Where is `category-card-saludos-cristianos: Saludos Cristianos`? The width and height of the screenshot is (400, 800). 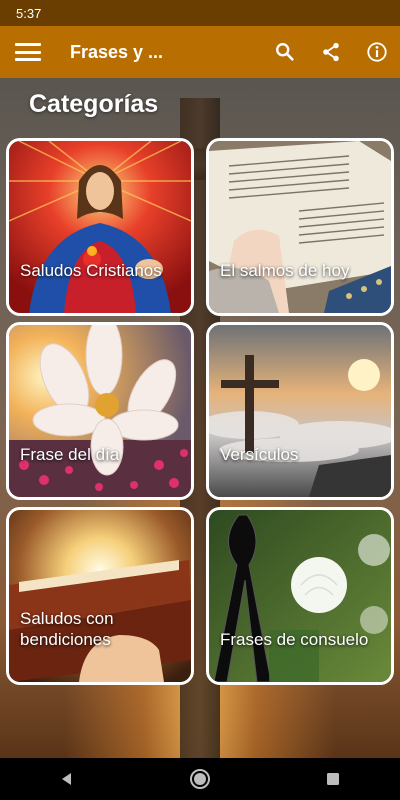 category-card-saludos-cristianos: Saludos Cristianos is located at coordinates (100, 227).